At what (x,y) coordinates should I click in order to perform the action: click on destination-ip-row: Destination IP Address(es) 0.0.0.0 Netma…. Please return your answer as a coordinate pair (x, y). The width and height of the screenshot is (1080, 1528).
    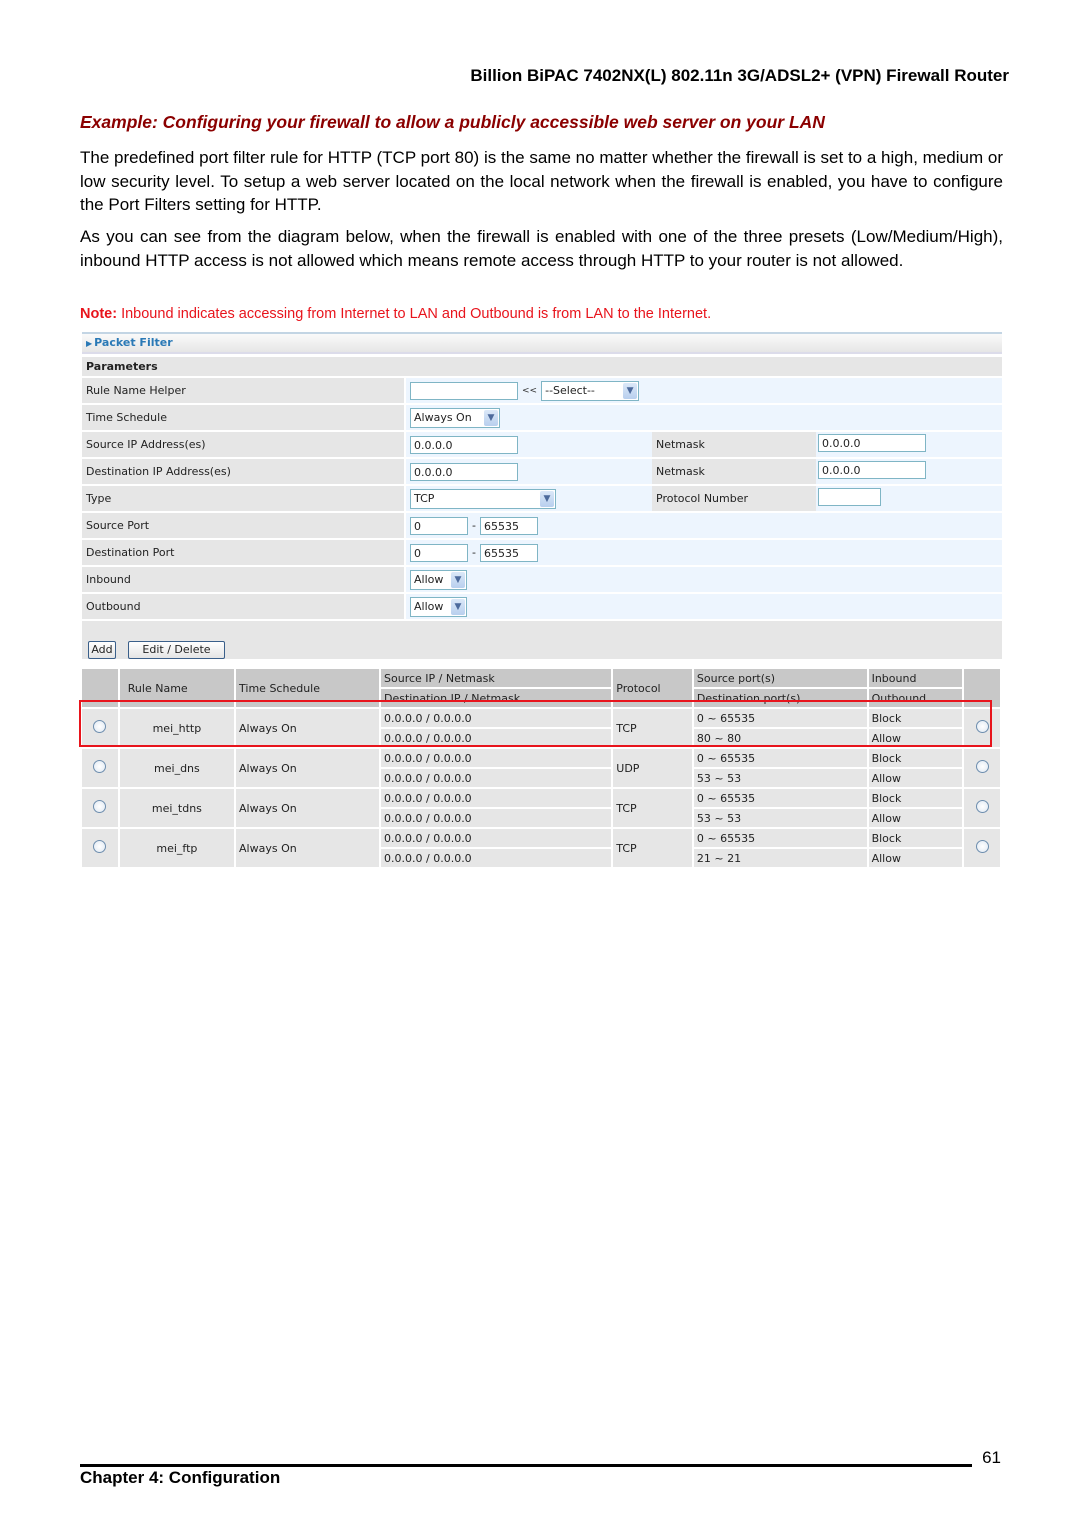
    Looking at the image, I should click on (542, 471).